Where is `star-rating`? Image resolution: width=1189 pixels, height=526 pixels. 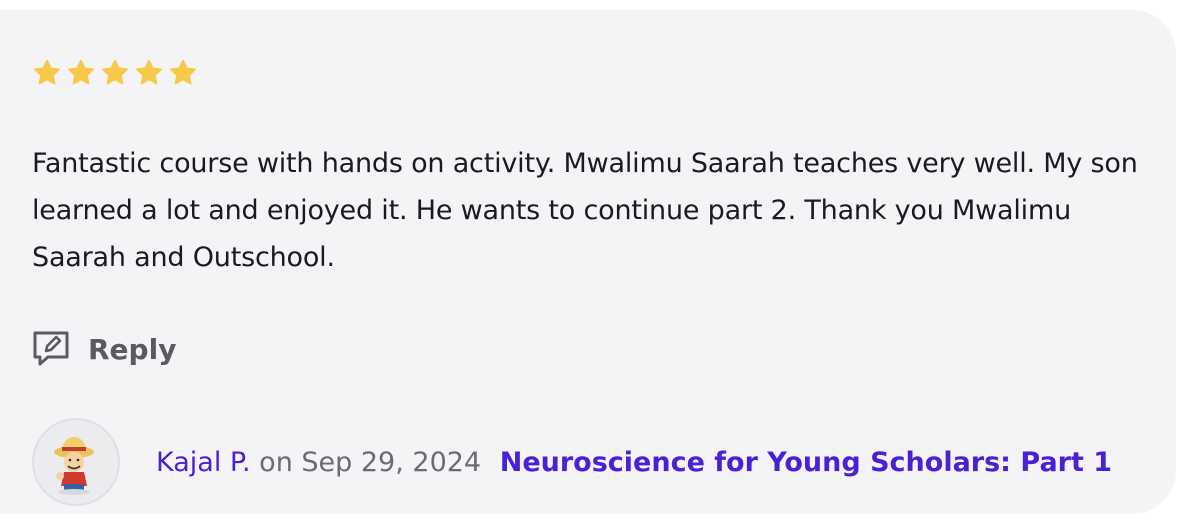
star-rating is located at coordinates (115, 73).